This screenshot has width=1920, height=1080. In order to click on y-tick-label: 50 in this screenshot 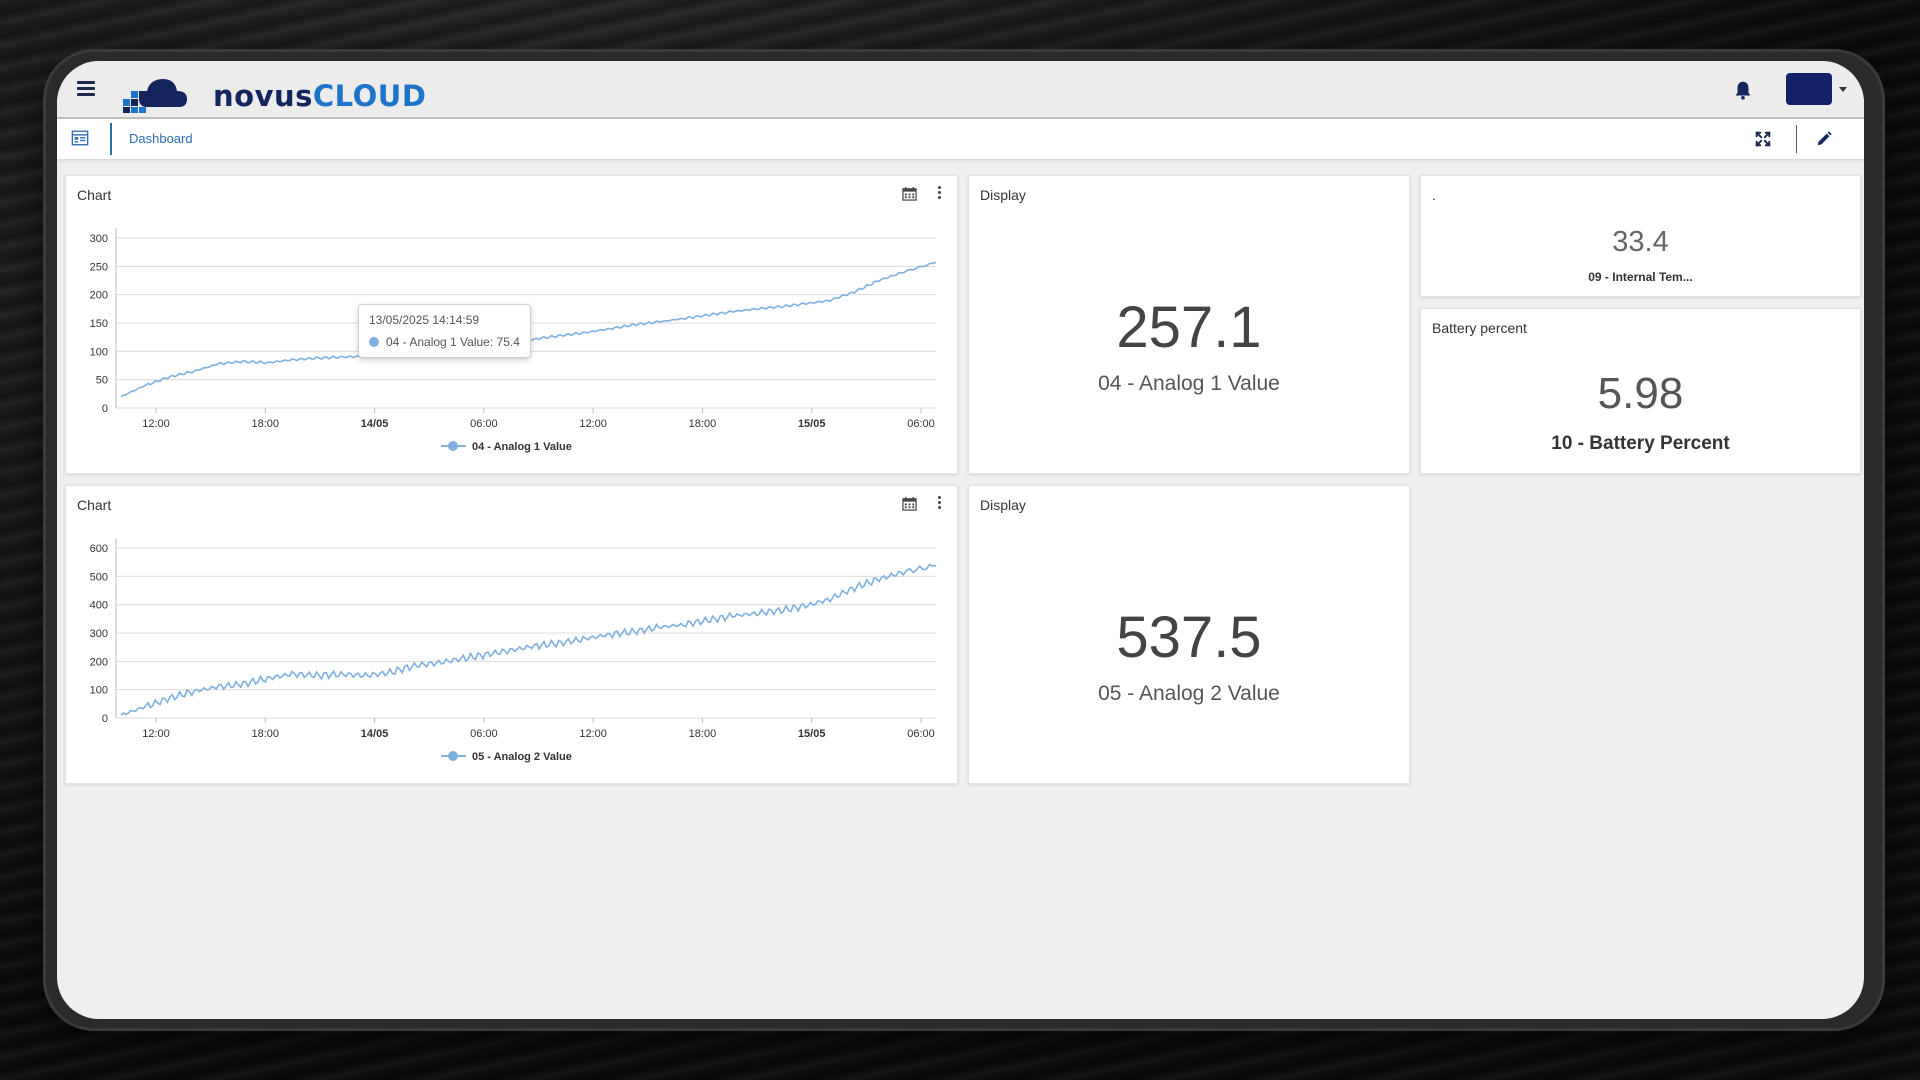, I will do `click(102, 381)`.